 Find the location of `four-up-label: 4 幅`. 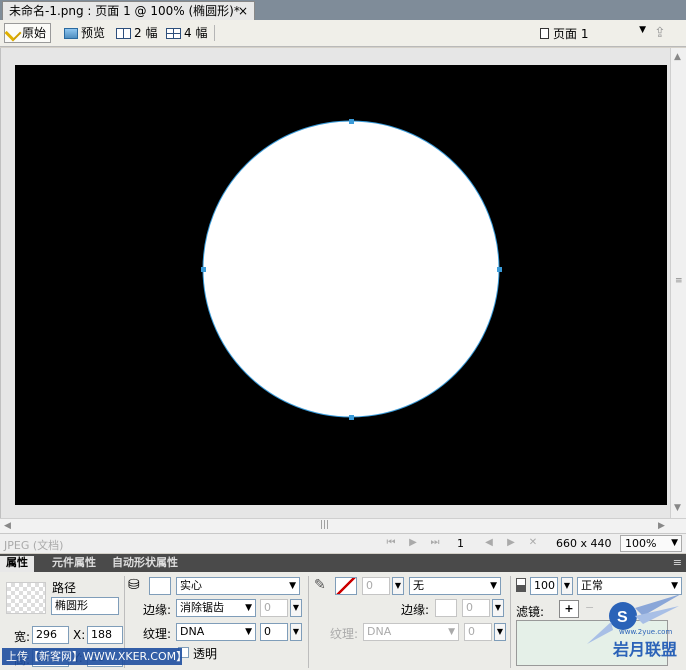

four-up-label: 4 幅 is located at coordinates (196, 33).